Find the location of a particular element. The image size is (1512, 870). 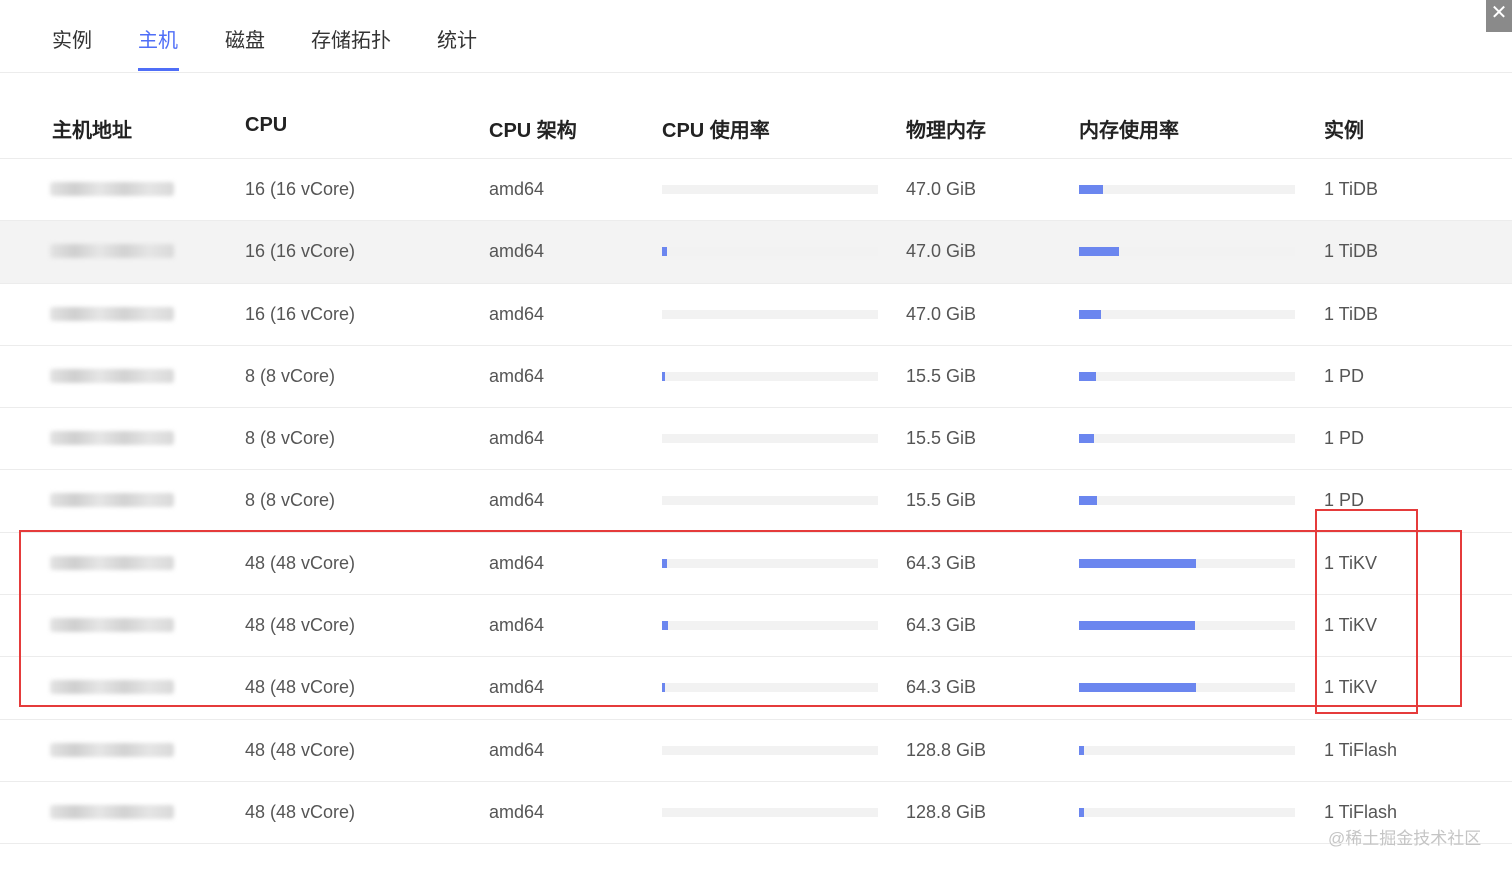

column-header-host-address: 主机地址 is located at coordinates (92, 128).